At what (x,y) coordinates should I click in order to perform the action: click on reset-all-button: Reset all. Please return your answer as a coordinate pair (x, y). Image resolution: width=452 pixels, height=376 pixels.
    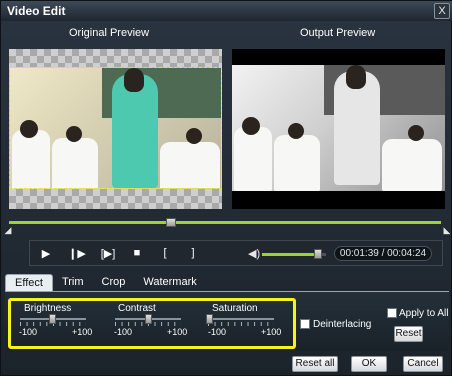
    Looking at the image, I should click on (315, 364).